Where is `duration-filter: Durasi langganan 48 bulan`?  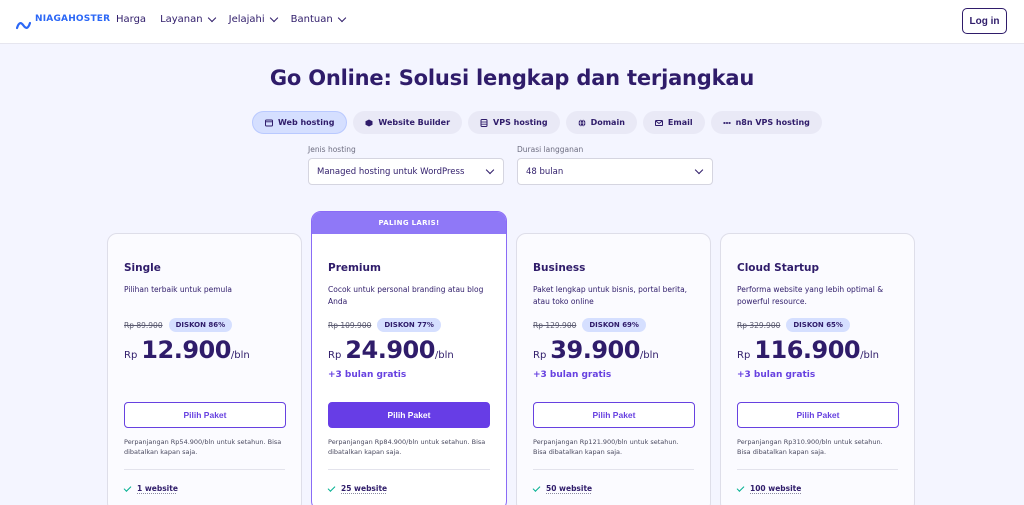
duration-filter: Durasi langganan 48 bulan is located at coordinates (615, 165).